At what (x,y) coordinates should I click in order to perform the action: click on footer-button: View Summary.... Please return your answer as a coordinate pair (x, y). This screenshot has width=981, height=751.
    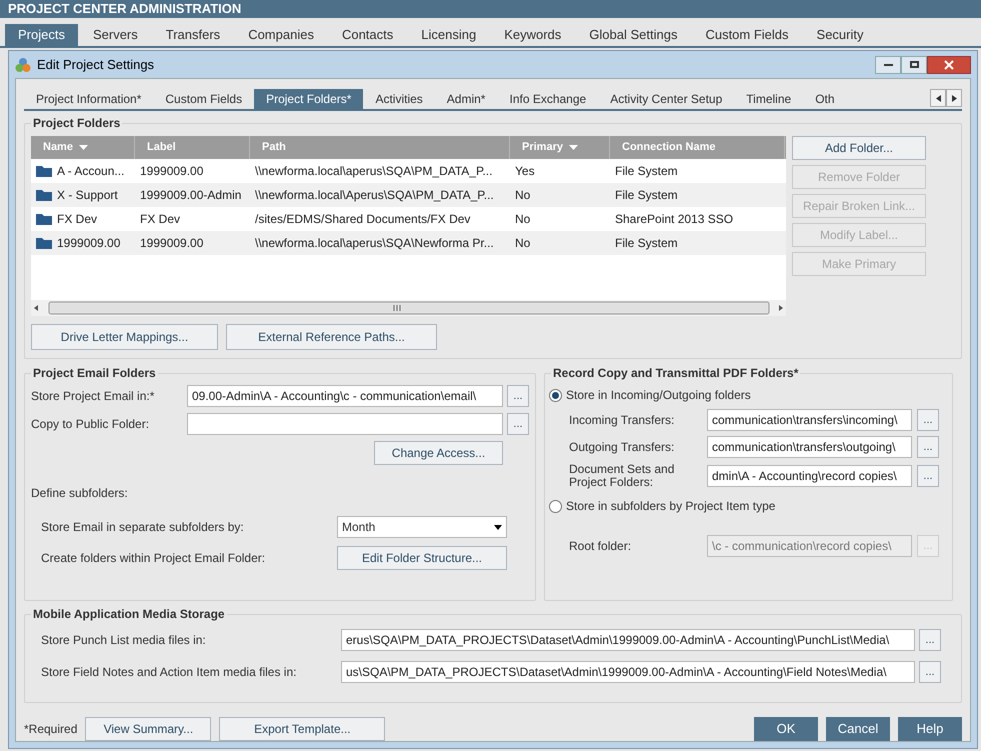
    Looking at the image, I should click on (148, 729).